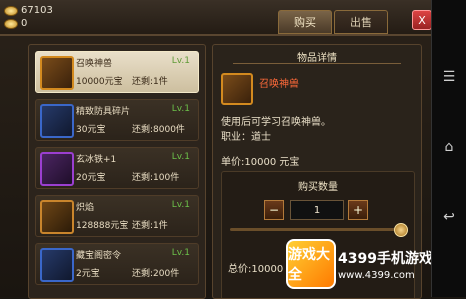 The width and height of the screenshot is (466, 299). What do you see at coordinates (91, 130) in the screenshot?
I see `item-price: 30元宝` at bounding box center [91, 130].